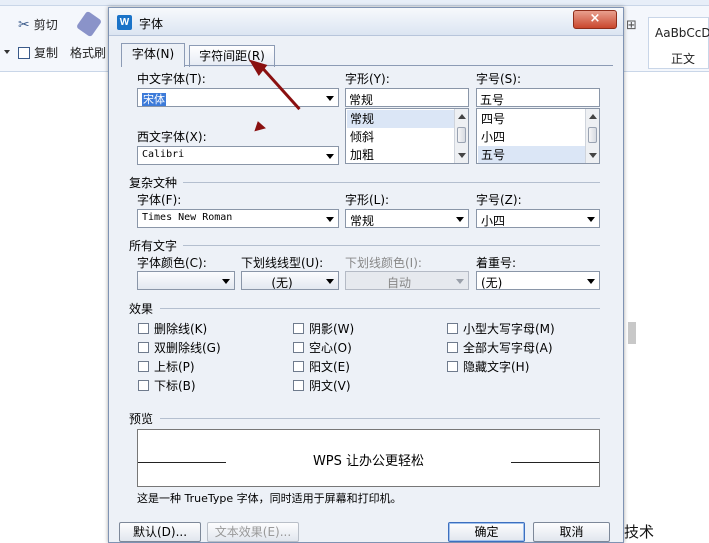 The width and height of the screenshot is (709, 543). What do you see at coordinates (486, 532) in the screenshot?
I see `ok-button: 确定` at bounding box center [486, 532].